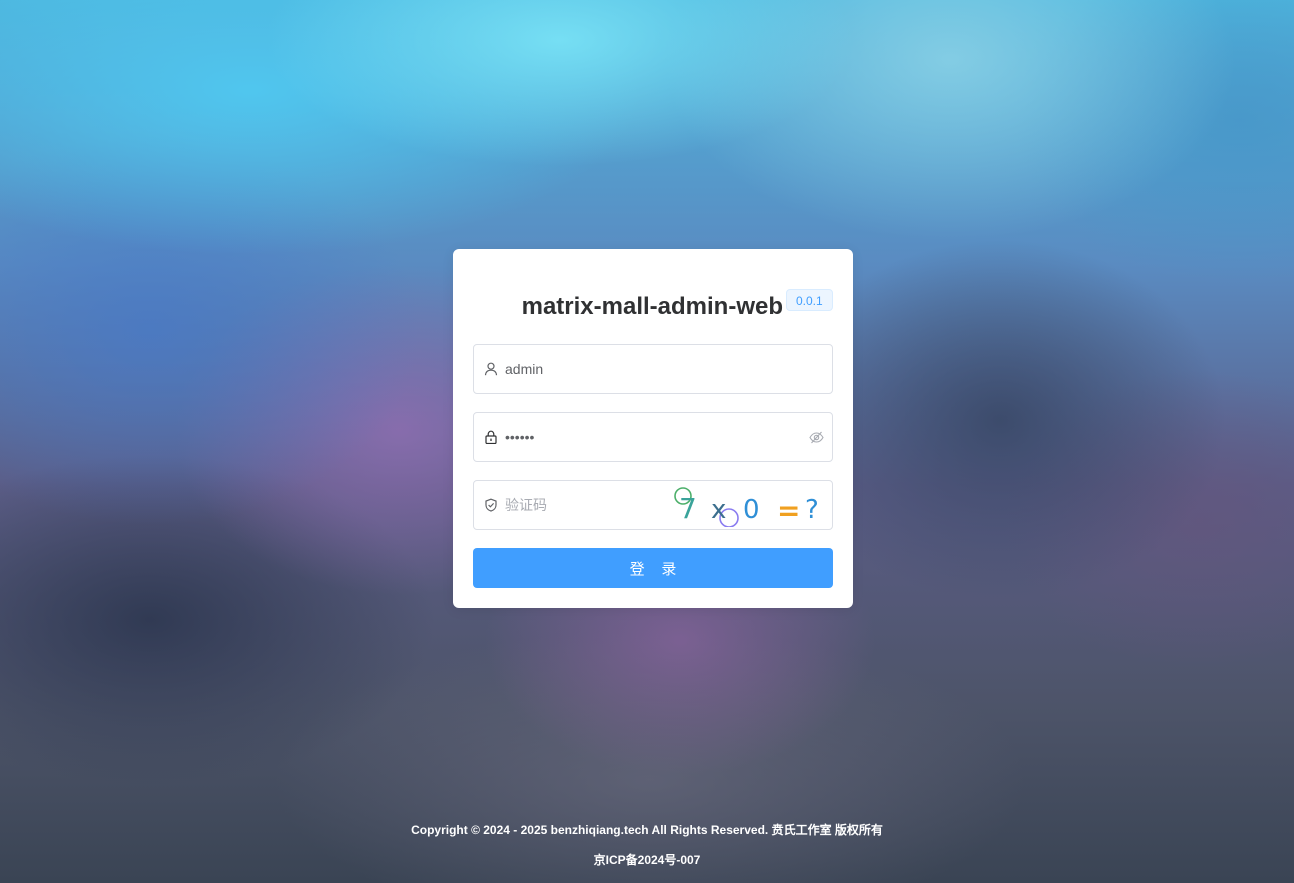 This screenshot has width=1294, height=883. Describe the element at coordinates (688, 508) in the screenshot. I see `captcha-char: 7` at that location.